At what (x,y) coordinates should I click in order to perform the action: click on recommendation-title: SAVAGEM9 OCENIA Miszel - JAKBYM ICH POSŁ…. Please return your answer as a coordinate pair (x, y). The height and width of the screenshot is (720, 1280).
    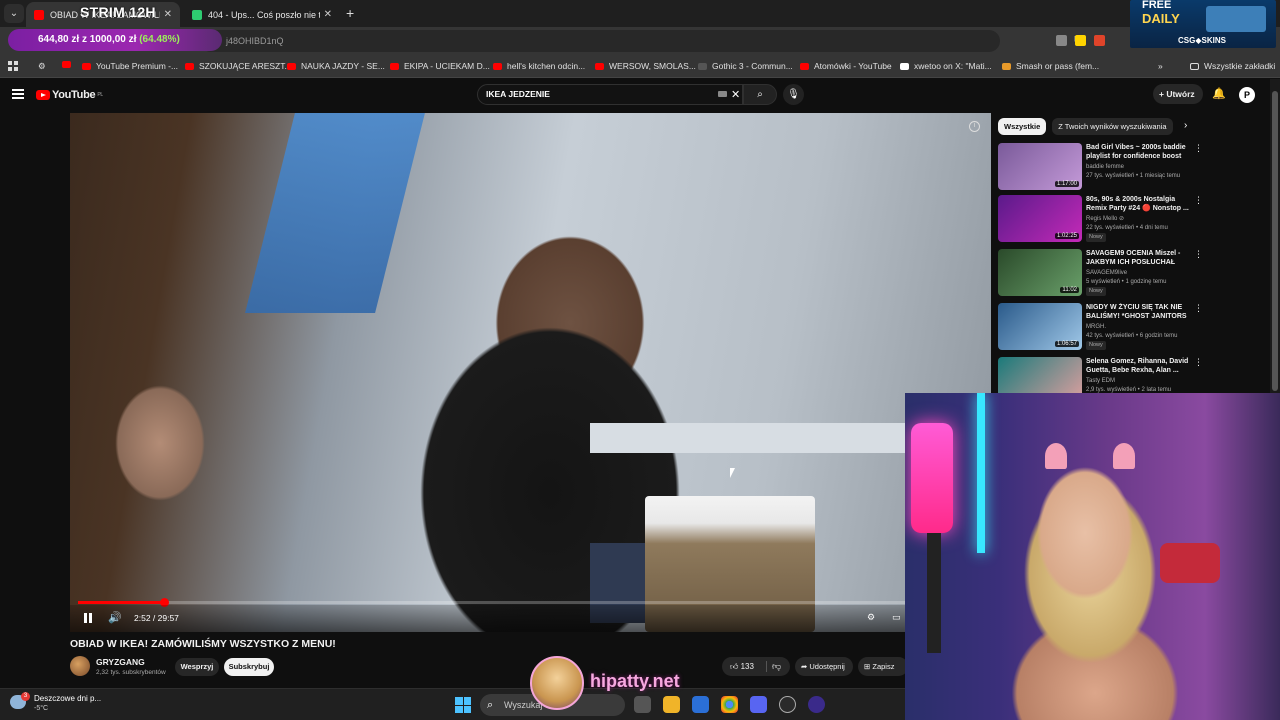
    Looking at the image, I should click on (1138, 258).